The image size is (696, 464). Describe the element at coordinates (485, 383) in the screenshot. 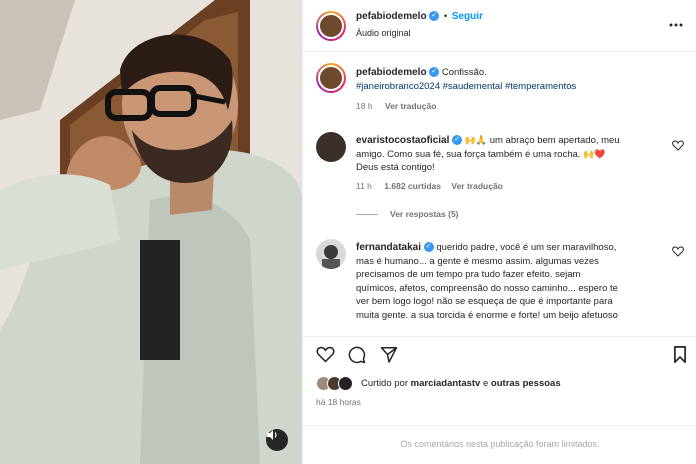

I see `liked-by-connector: e` at that location.